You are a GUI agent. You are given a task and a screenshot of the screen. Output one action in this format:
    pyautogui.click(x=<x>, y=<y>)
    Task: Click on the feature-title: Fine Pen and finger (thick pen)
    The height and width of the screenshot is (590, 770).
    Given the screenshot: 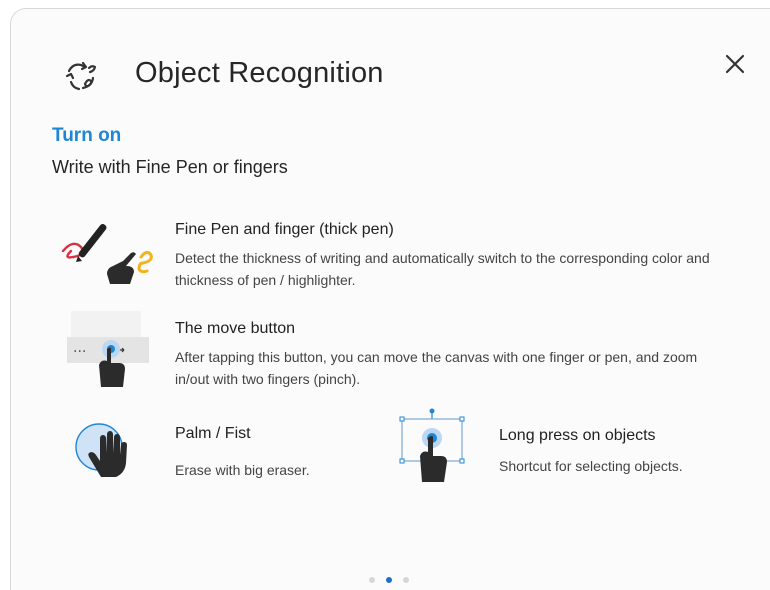 What is the action you would take?
    pyautogui.click(x=284, y=229)
    